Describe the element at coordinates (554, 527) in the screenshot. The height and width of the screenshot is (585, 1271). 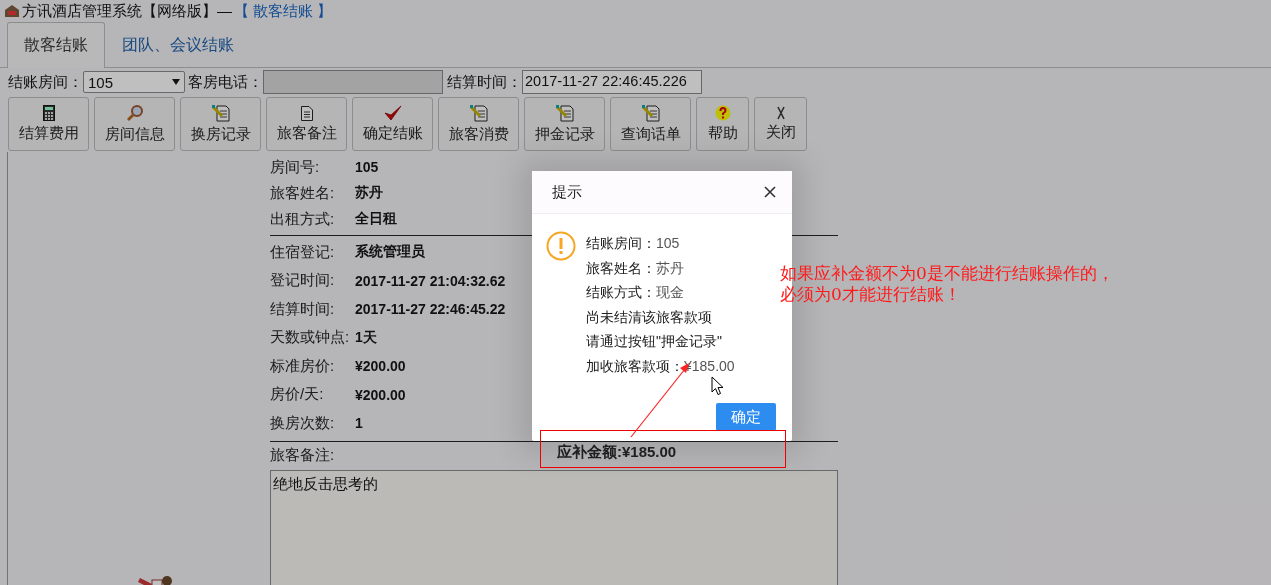
I see `notes-field: 绝地反击思考的` at that location.